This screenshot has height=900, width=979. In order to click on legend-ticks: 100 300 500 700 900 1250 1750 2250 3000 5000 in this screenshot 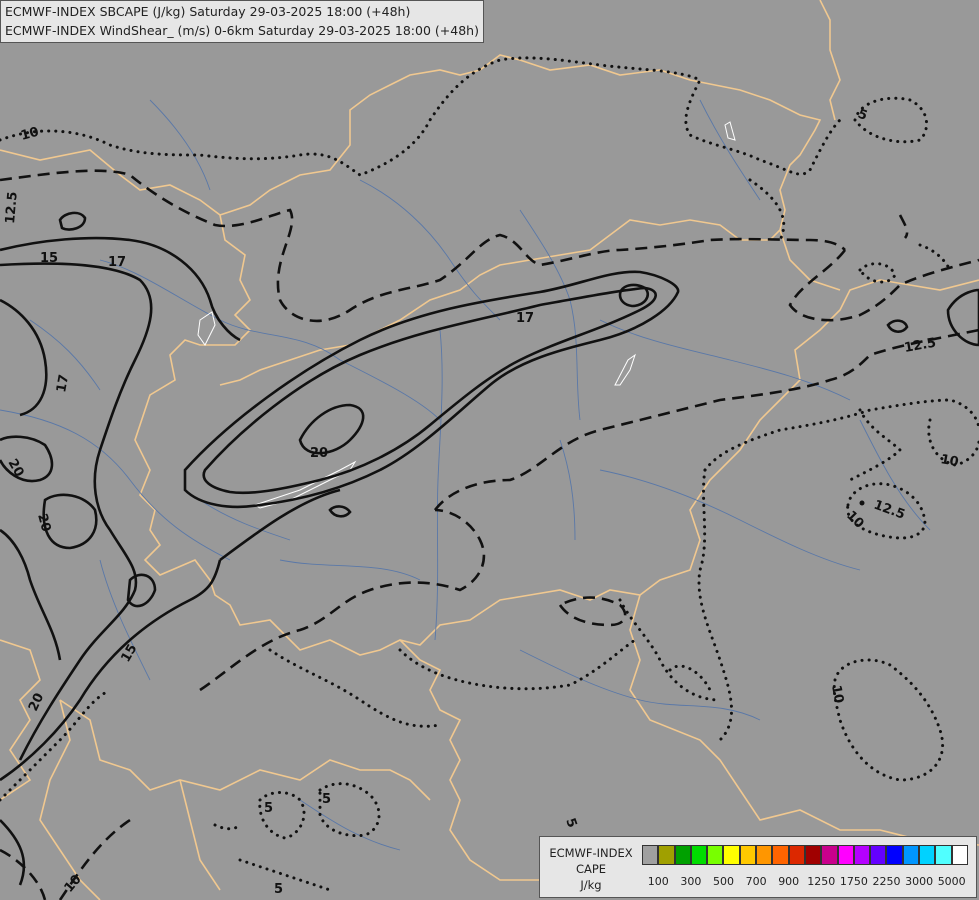, I will do `click(807, 883)`.